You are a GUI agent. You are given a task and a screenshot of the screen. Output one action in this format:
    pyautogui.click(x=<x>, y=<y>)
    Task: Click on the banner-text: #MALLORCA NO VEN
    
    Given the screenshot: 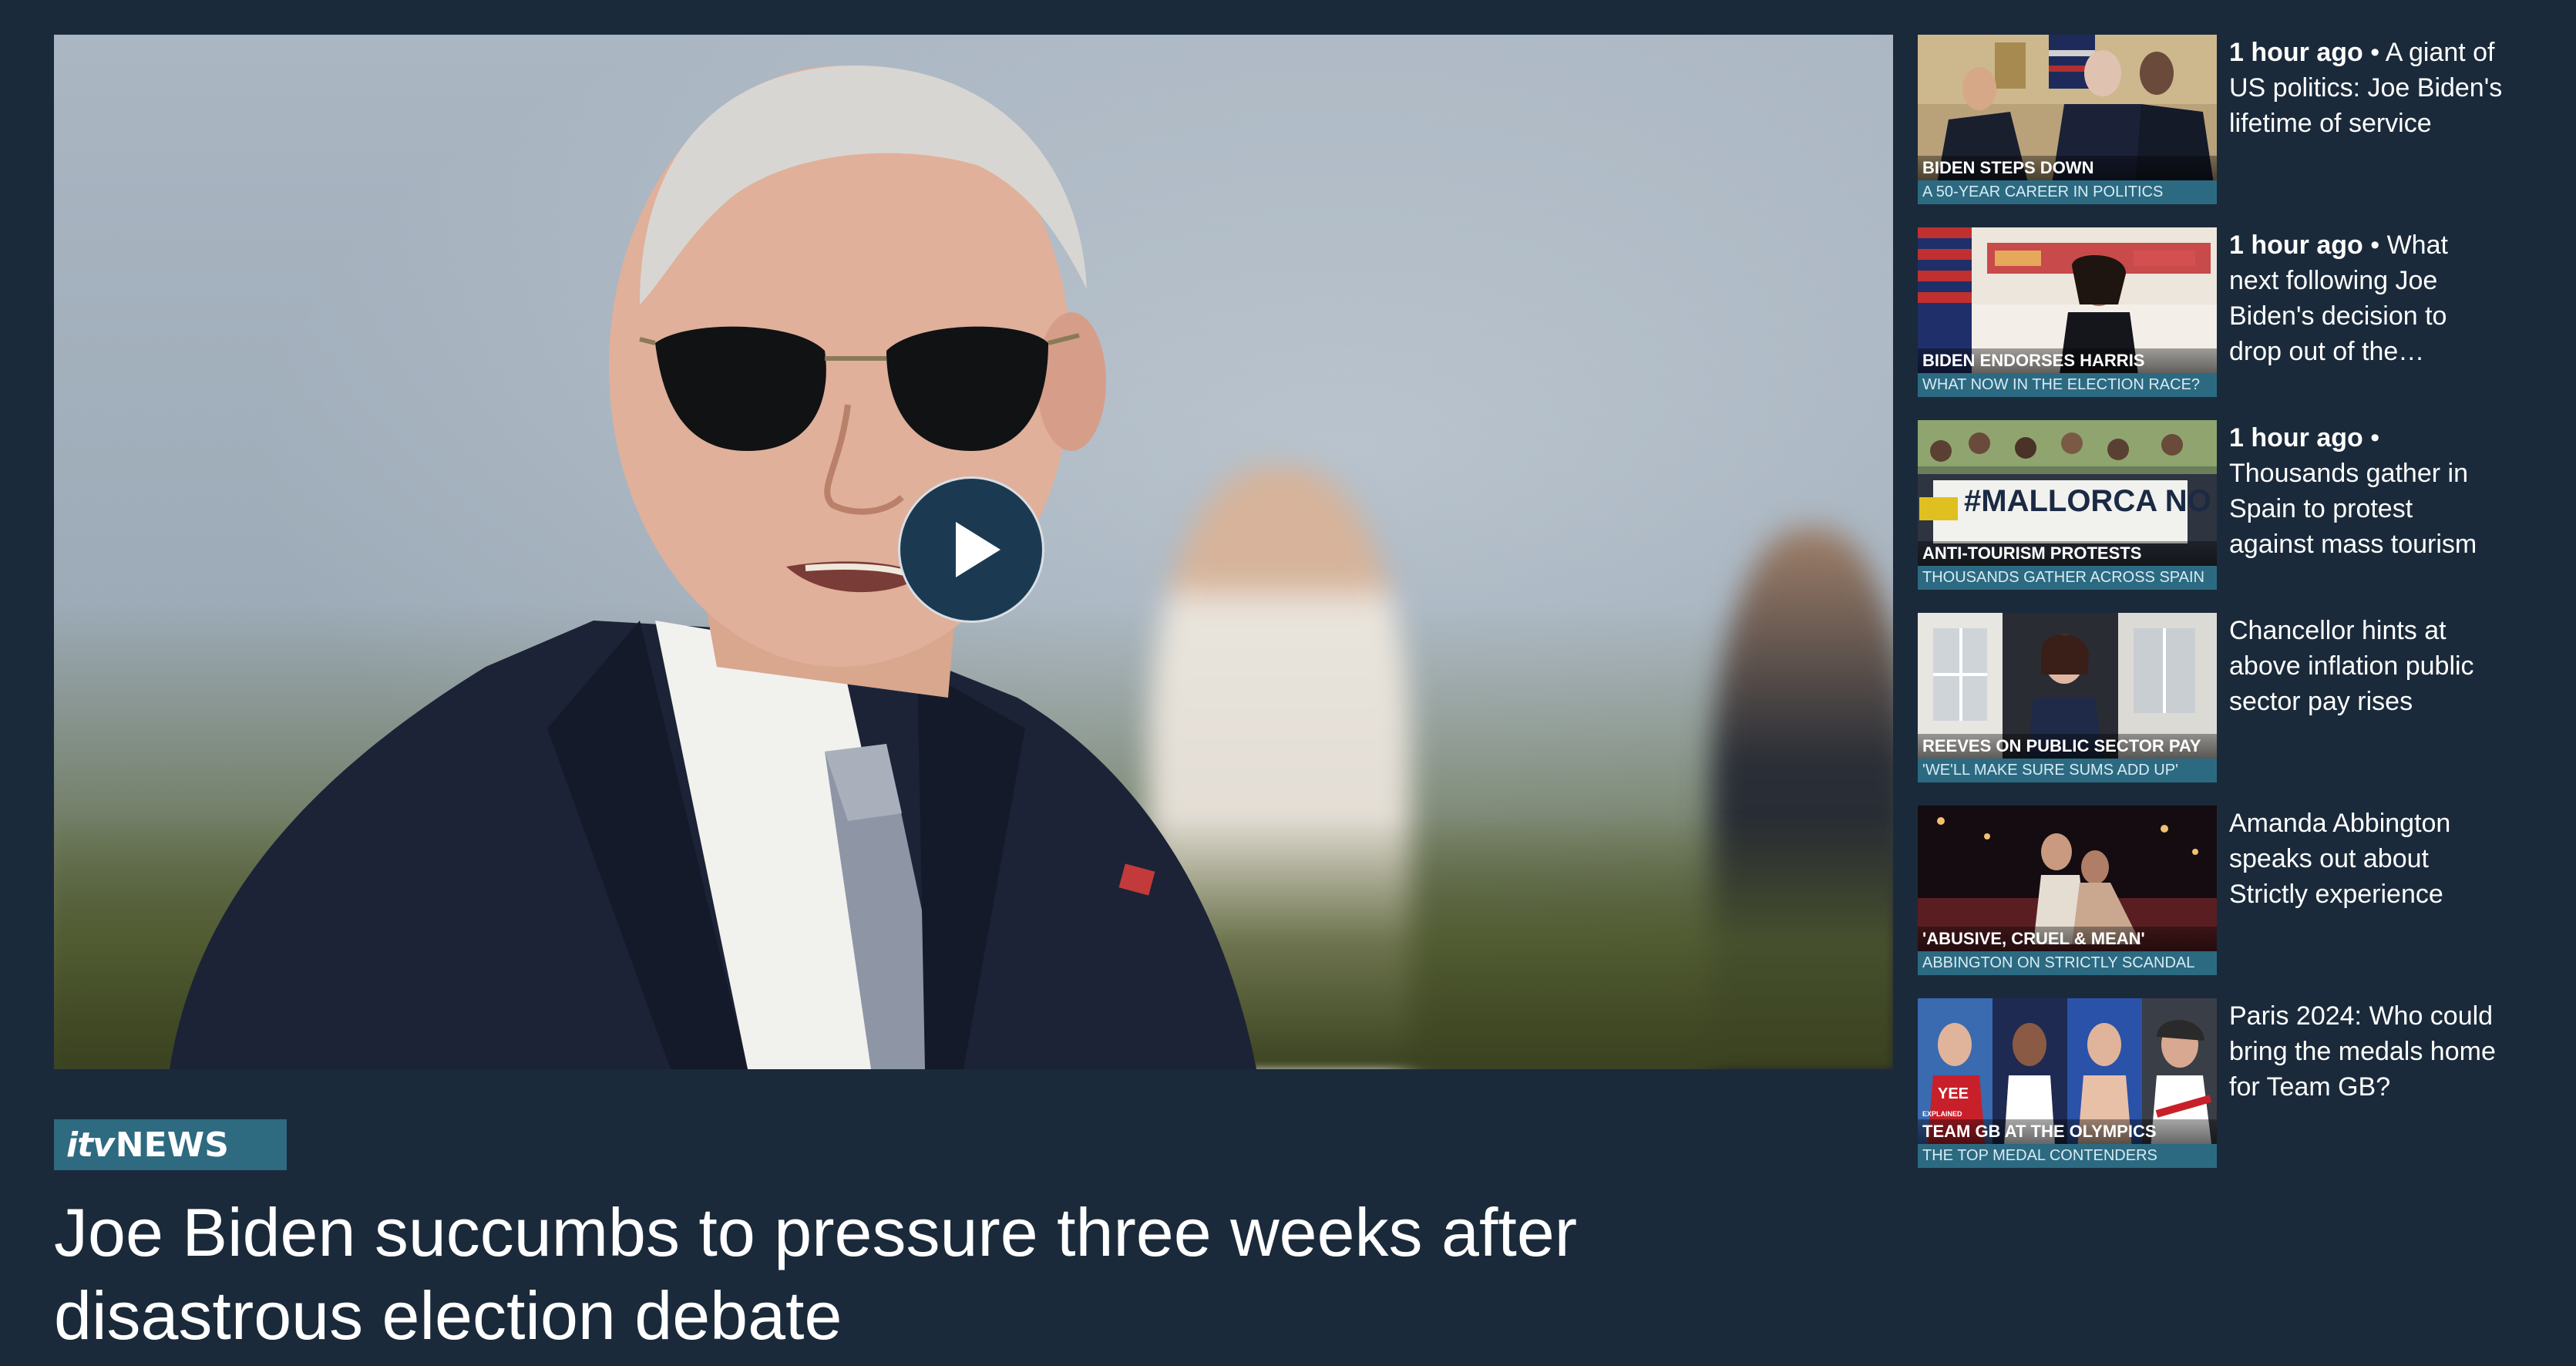 What is the action you would take?
    pyautogui.click(x=2090, y=501)
    